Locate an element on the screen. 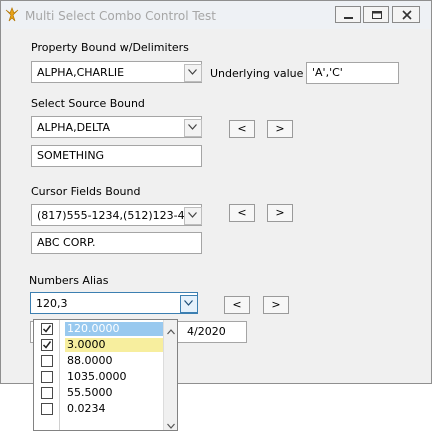  numbers-alias-combo: 120,3 is located at coordinates (114, 303).